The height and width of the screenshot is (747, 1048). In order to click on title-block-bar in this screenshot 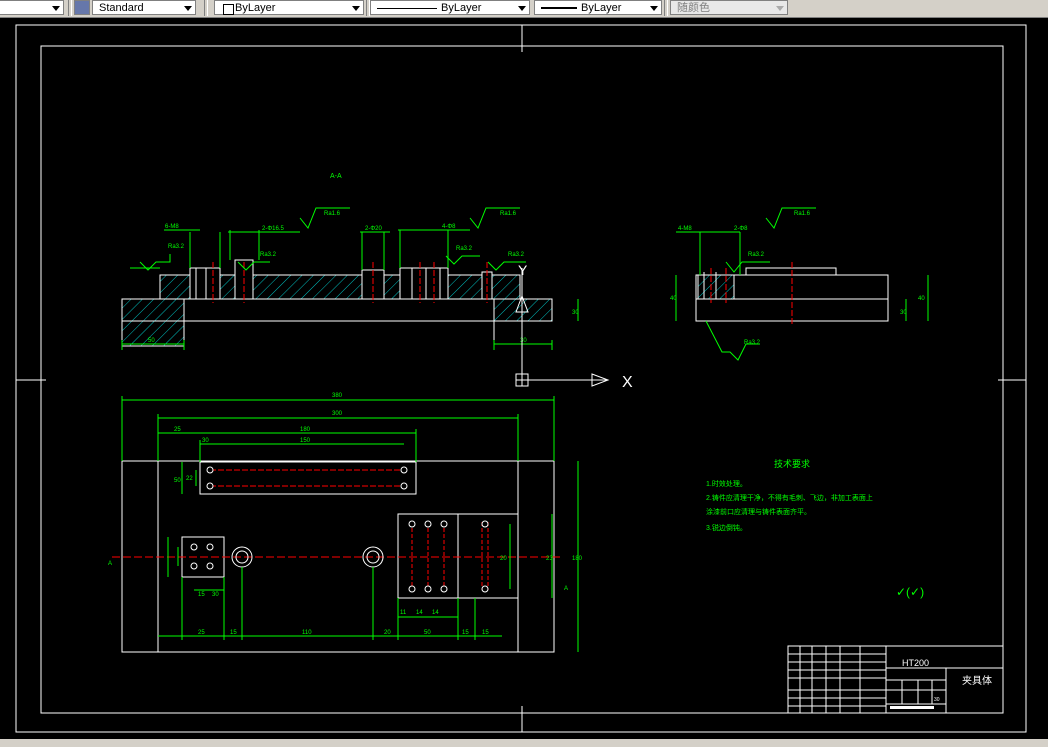, I will do `click(912, 707)`.